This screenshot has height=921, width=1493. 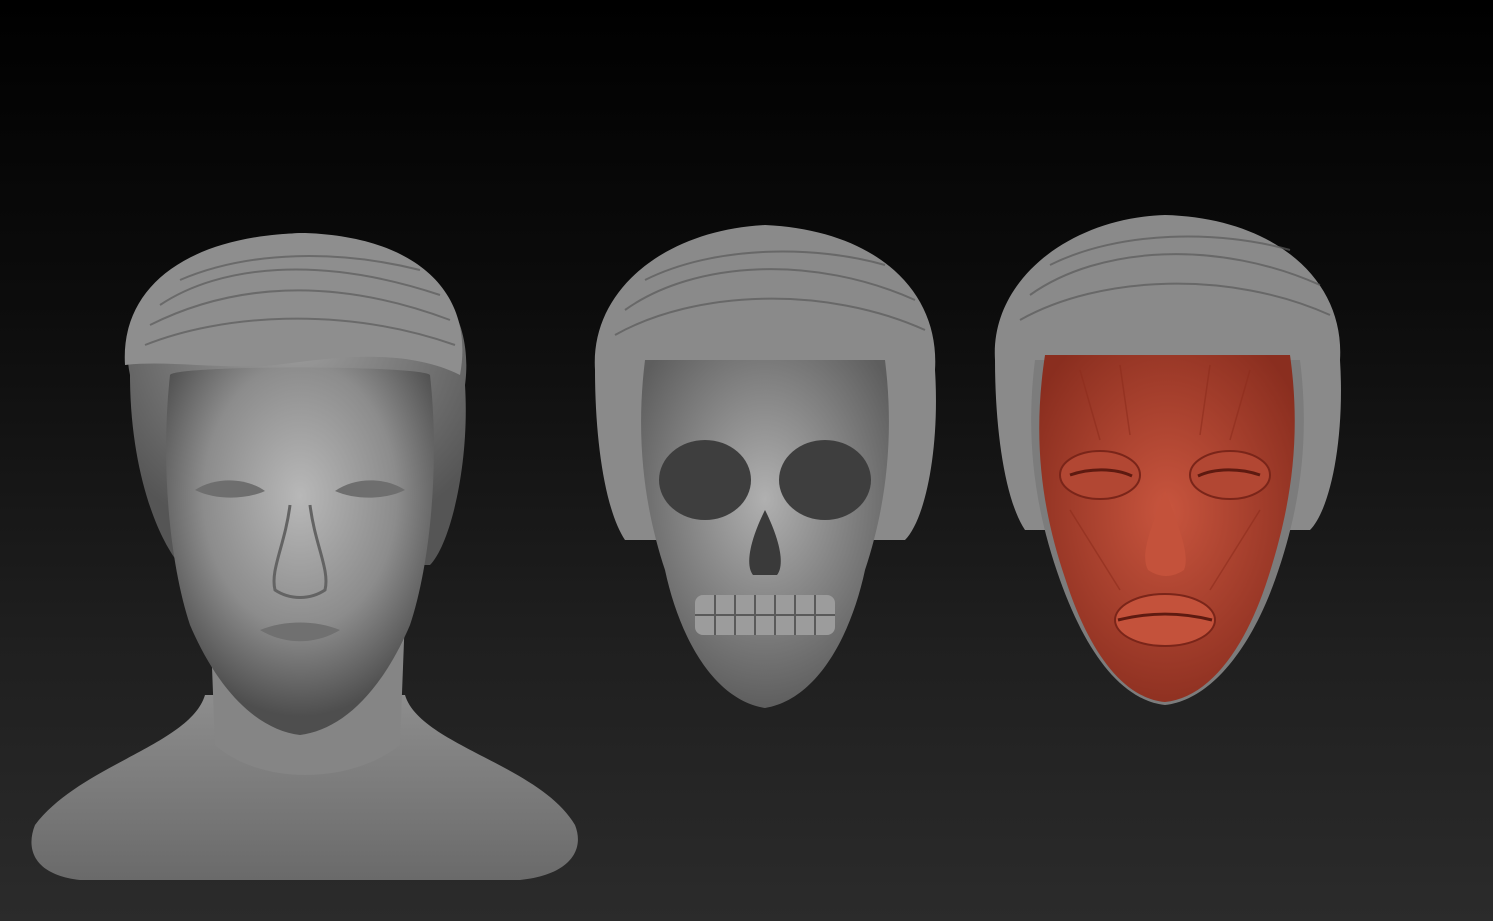 What do you see at coordinates (1167, 460) in the screenshot?
I see `facial-muscle-model` at bounding box center [1167, 460].